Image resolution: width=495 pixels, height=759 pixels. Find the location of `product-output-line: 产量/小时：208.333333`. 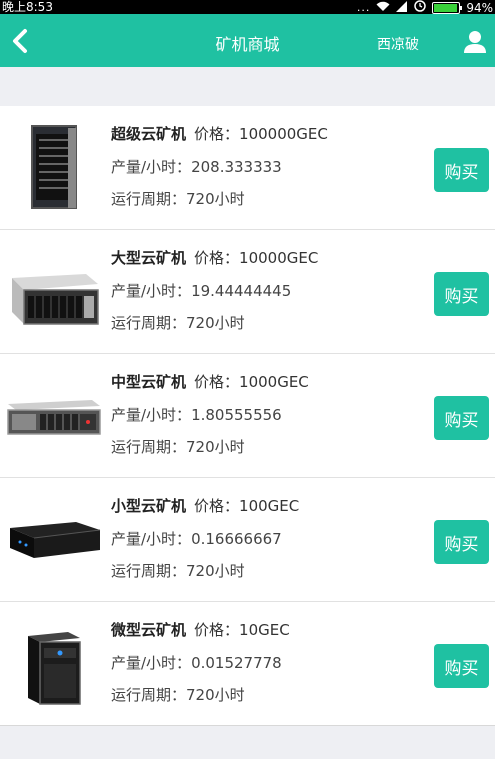

product-output-line: 产量/小时：208.333333 is located at coordinates (196, 166).